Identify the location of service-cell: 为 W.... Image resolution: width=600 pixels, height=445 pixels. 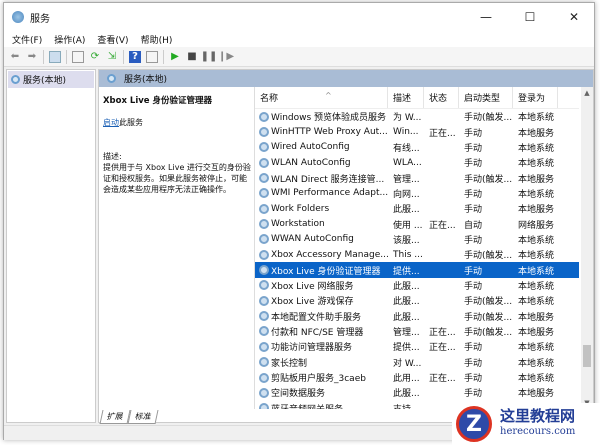
(407, 118).